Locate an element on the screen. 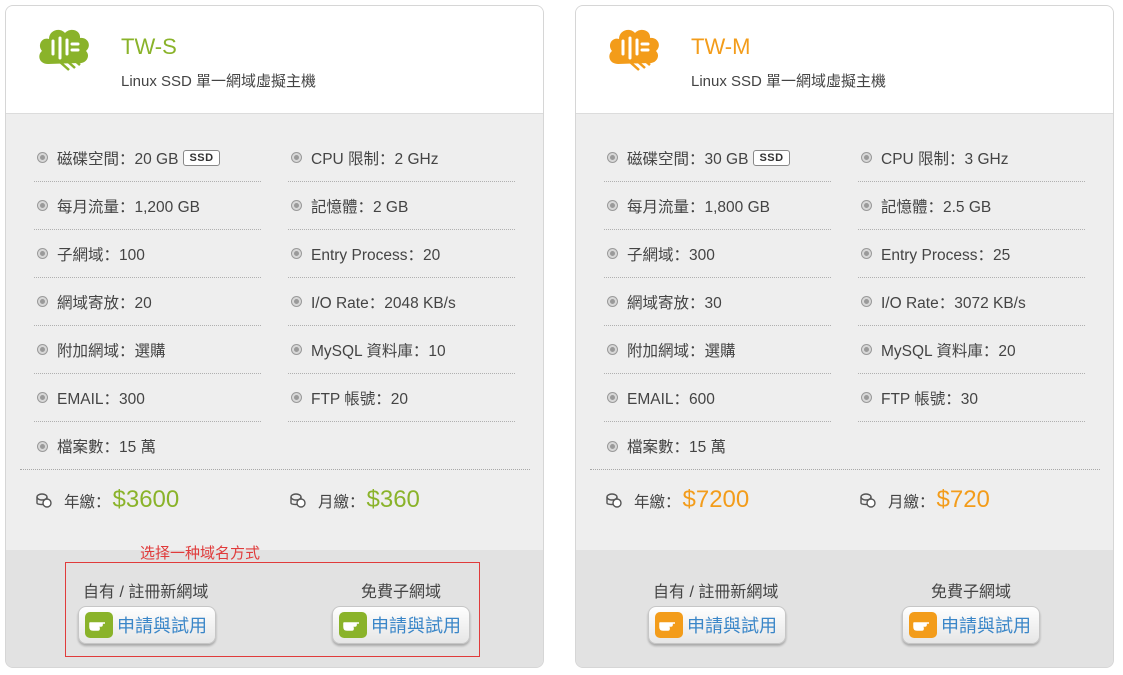 The width and height of the screenshot is (1123, 675). spec-email: EMAIL：300 is located at coordinates (147, 398).